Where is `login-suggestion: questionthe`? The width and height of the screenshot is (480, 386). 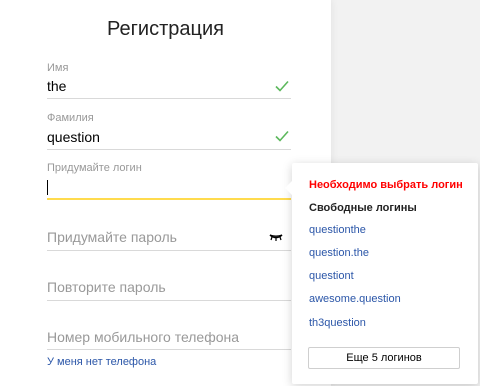 login-suggestion: questionthe is located at coordinates (337, 230).